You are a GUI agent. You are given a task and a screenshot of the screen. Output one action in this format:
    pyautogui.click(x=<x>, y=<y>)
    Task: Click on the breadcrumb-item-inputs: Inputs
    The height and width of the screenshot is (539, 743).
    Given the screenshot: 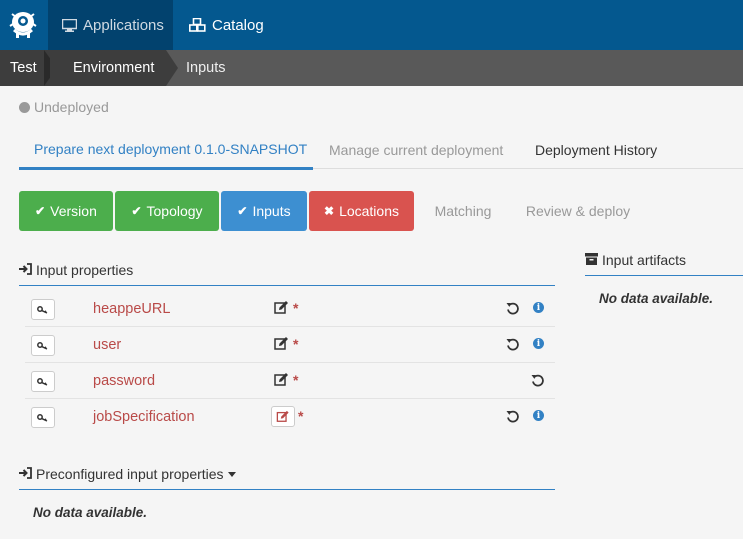 What is the action you would take?
    pyautogui.click(x=196, y=68)
    